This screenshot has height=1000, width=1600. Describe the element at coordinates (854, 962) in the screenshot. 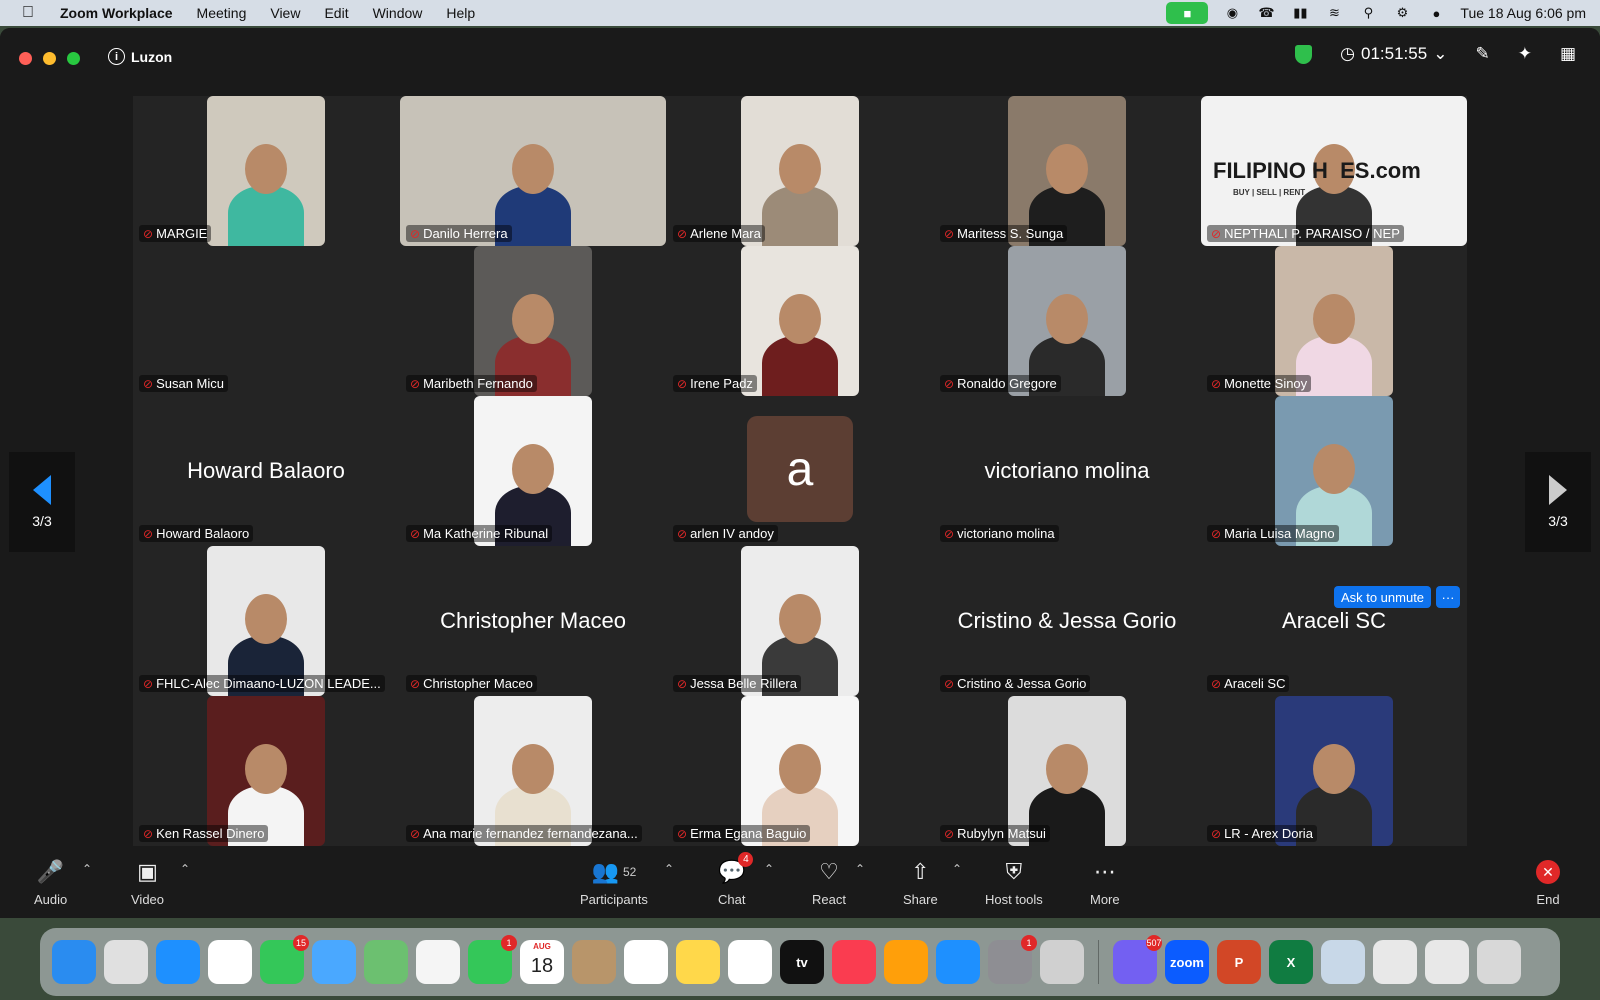

I see `dock-music-icon` at that location.